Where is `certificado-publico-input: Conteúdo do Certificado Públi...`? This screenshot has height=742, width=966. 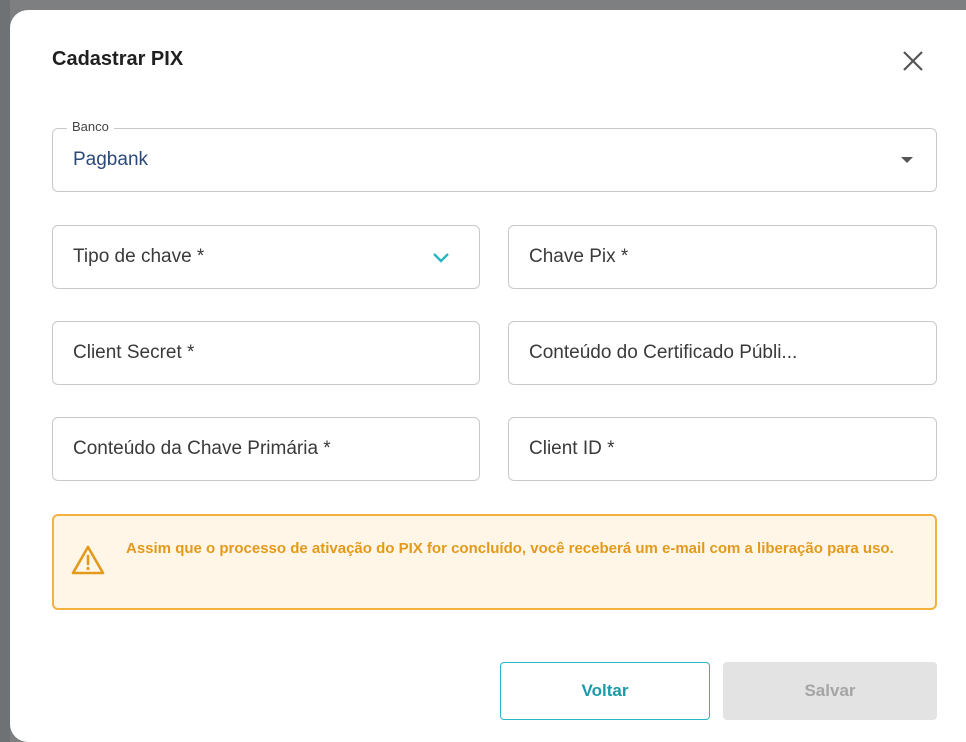
certificado-publico-input: Conteúdo do Certificado Públi... is located at coordinates (722, 353).